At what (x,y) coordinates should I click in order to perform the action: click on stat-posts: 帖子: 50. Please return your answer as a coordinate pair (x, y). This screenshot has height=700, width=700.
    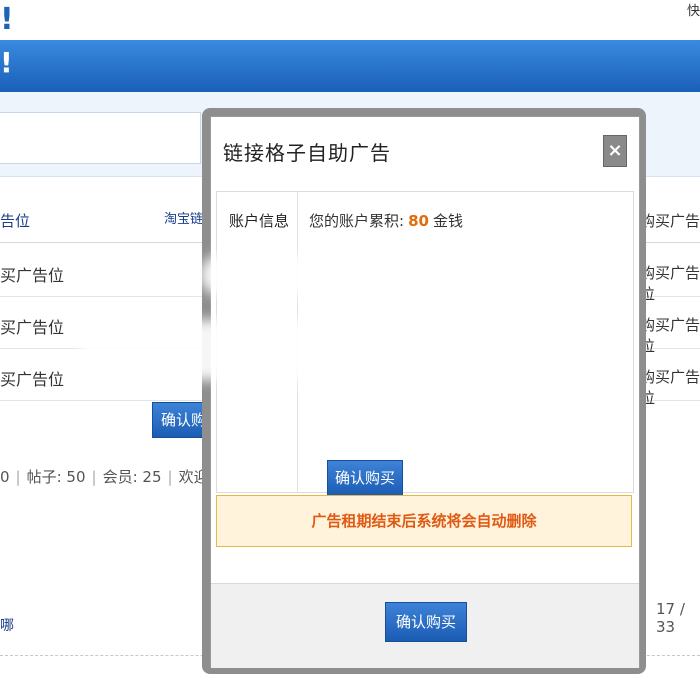
    Looking at the image, I should click on (56, 477).